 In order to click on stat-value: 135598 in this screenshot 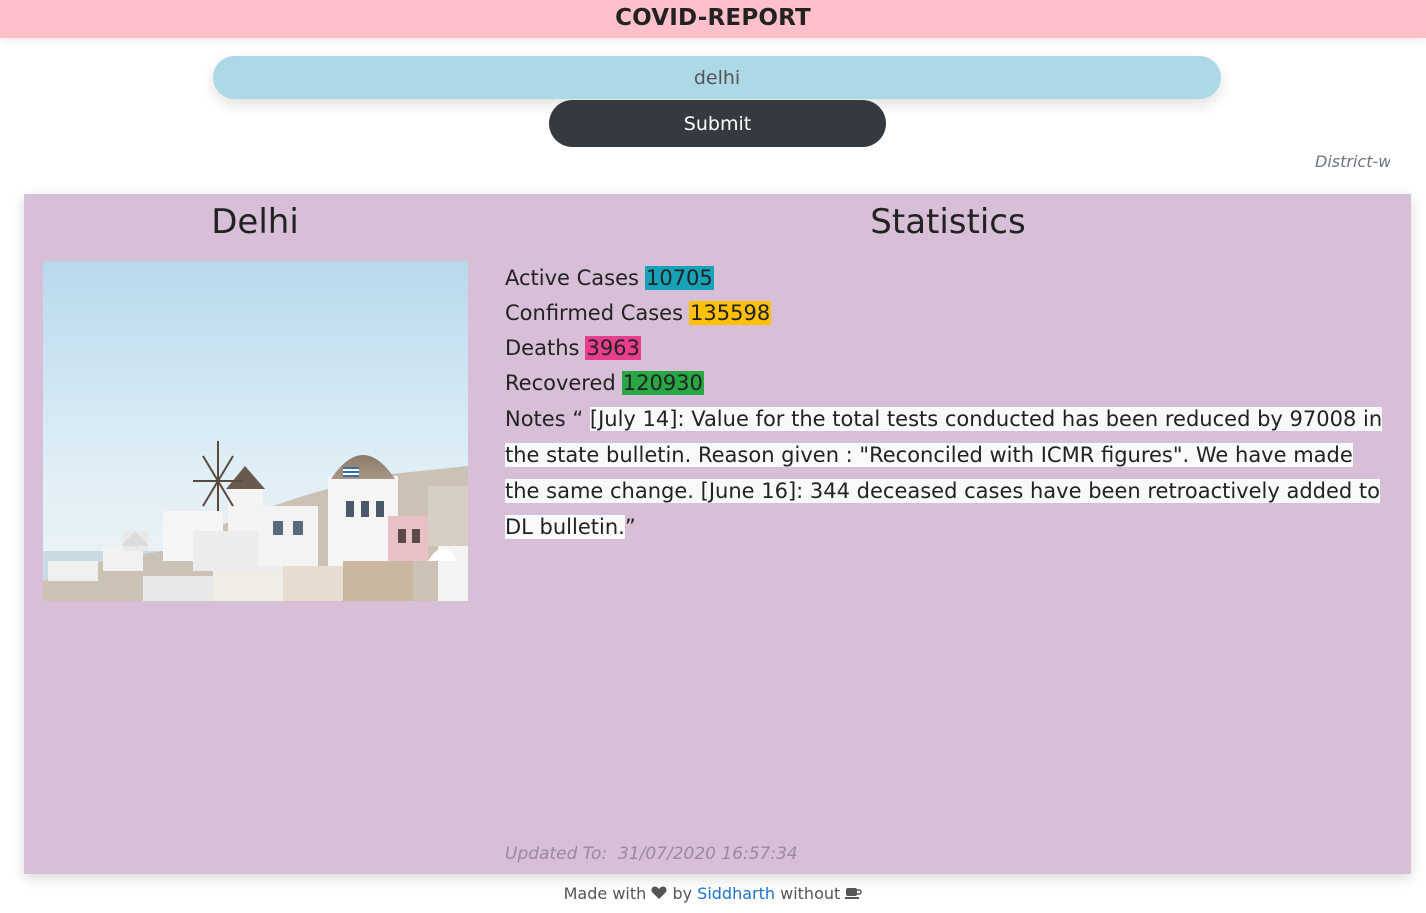, I will do `click(730, 313)`.